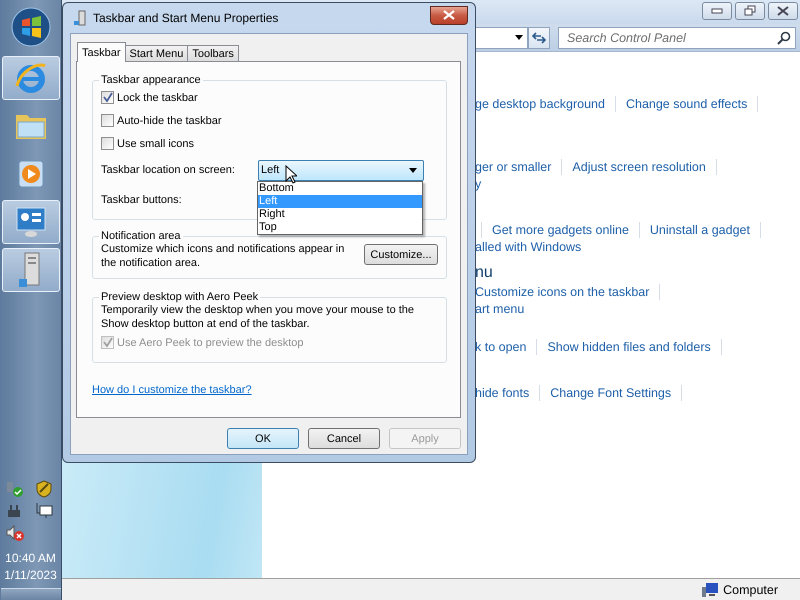  I want to click on task-link: Change Font Settings, so click(611, 393).